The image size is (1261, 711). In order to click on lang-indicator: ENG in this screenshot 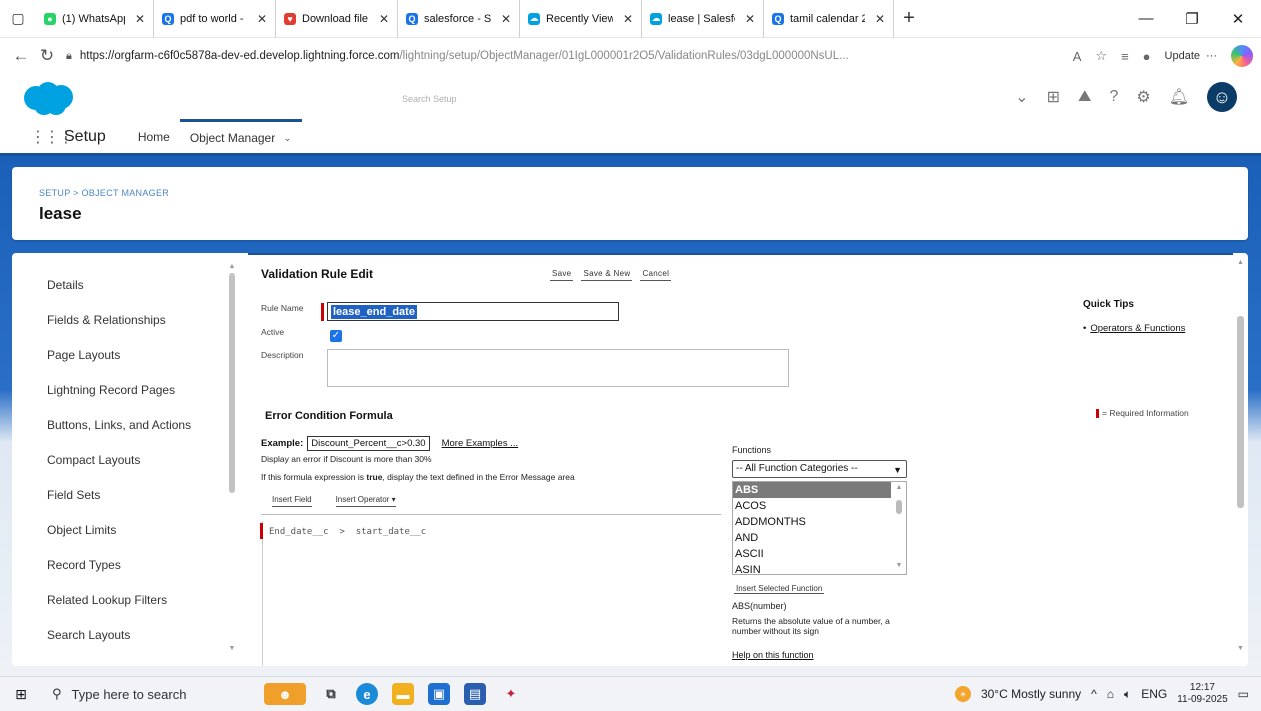, I will do `click(1154, 694)`.